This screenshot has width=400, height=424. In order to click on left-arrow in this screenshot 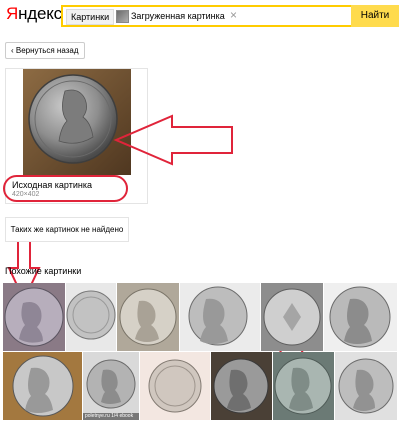, I will do `click(173, 140)`.